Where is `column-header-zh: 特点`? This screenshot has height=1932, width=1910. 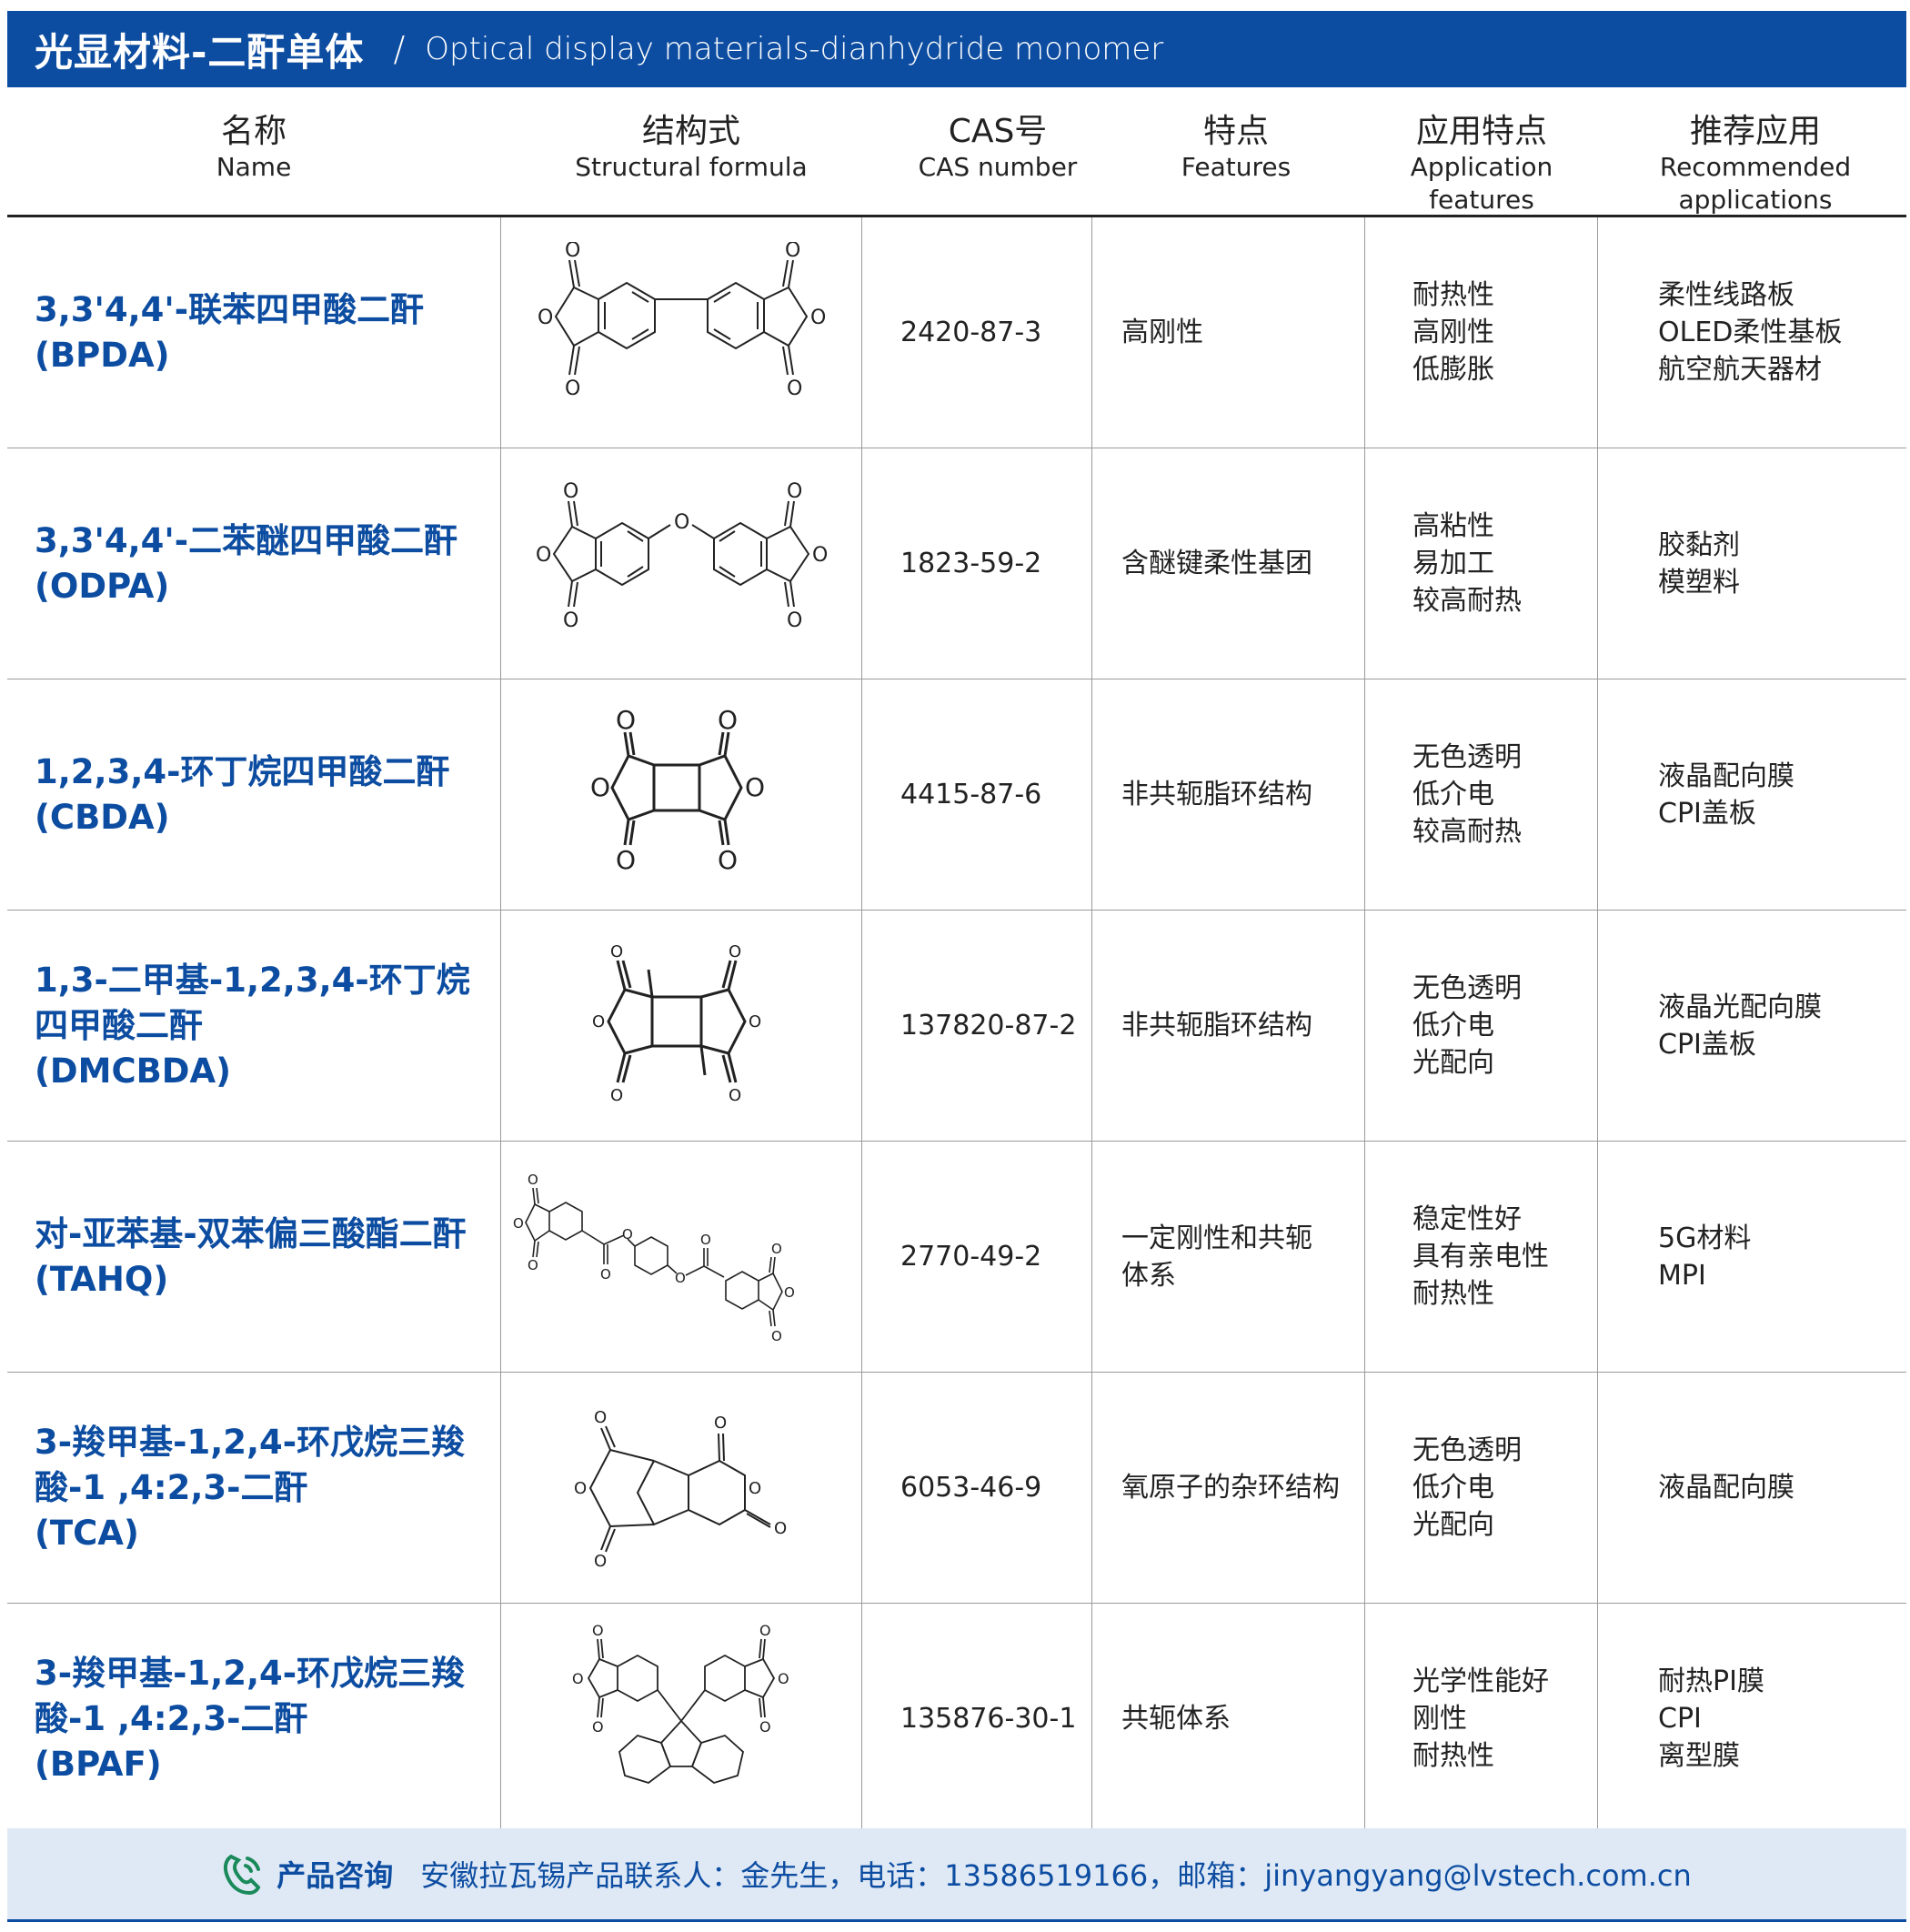
column-header-zh: 特点 is located at coordinates (1235, 131).